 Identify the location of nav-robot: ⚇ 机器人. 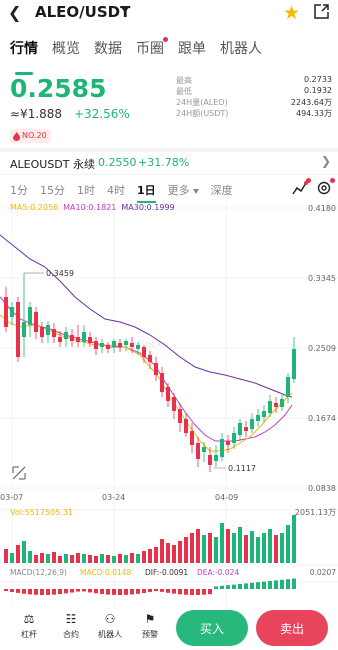
(110, 626).